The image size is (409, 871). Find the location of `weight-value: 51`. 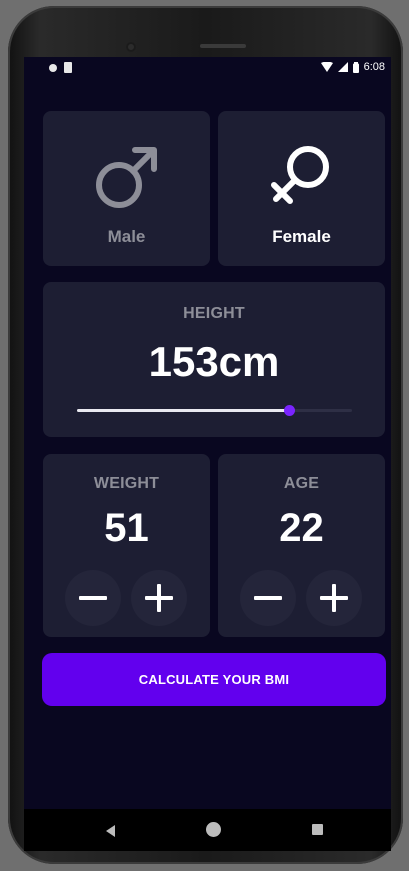

weight-value: 51 is located at coordinates (126, 528).